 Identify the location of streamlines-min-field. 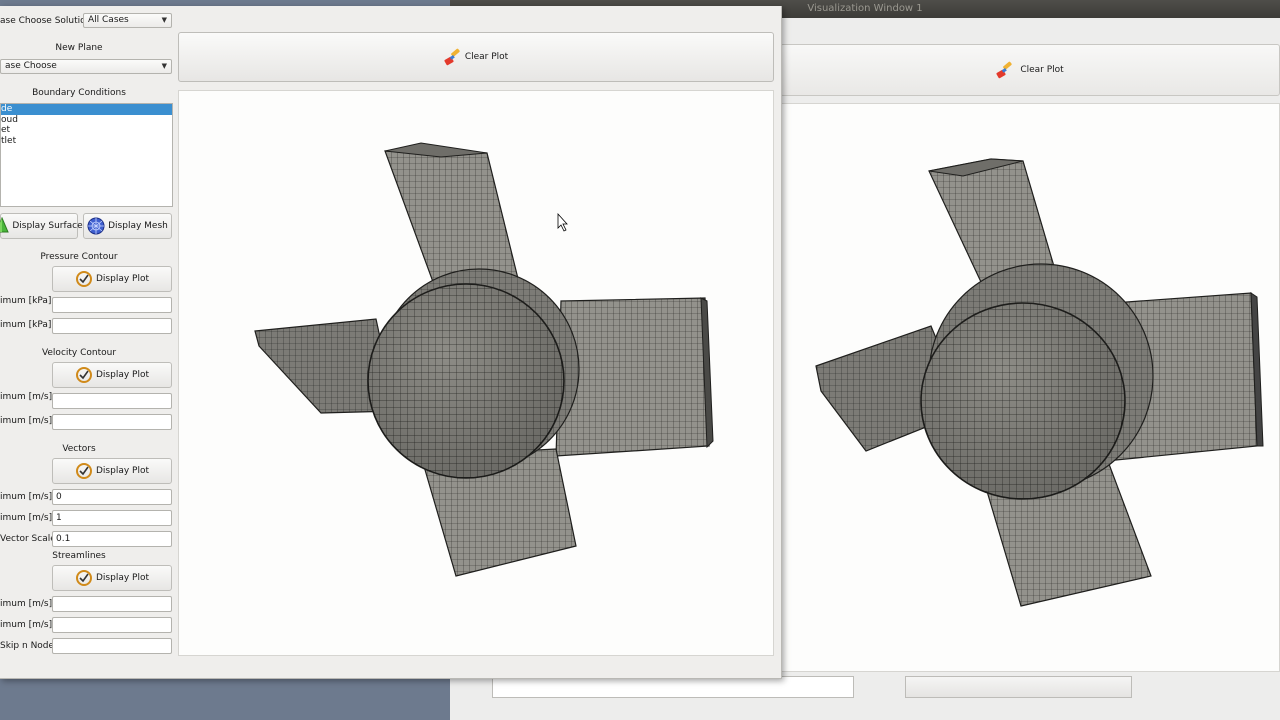
(112, 604).